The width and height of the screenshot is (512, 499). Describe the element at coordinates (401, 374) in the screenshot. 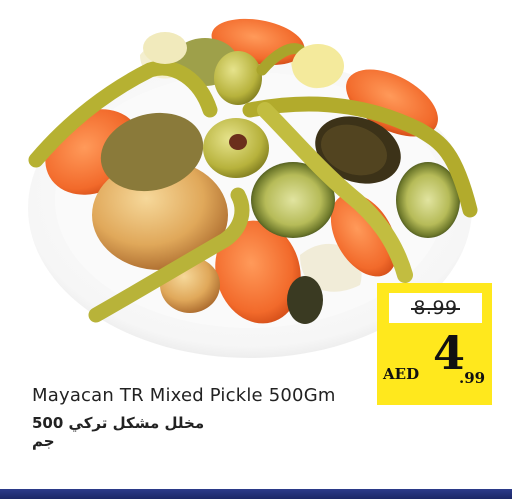

I see `currency-label: AED` at that location.